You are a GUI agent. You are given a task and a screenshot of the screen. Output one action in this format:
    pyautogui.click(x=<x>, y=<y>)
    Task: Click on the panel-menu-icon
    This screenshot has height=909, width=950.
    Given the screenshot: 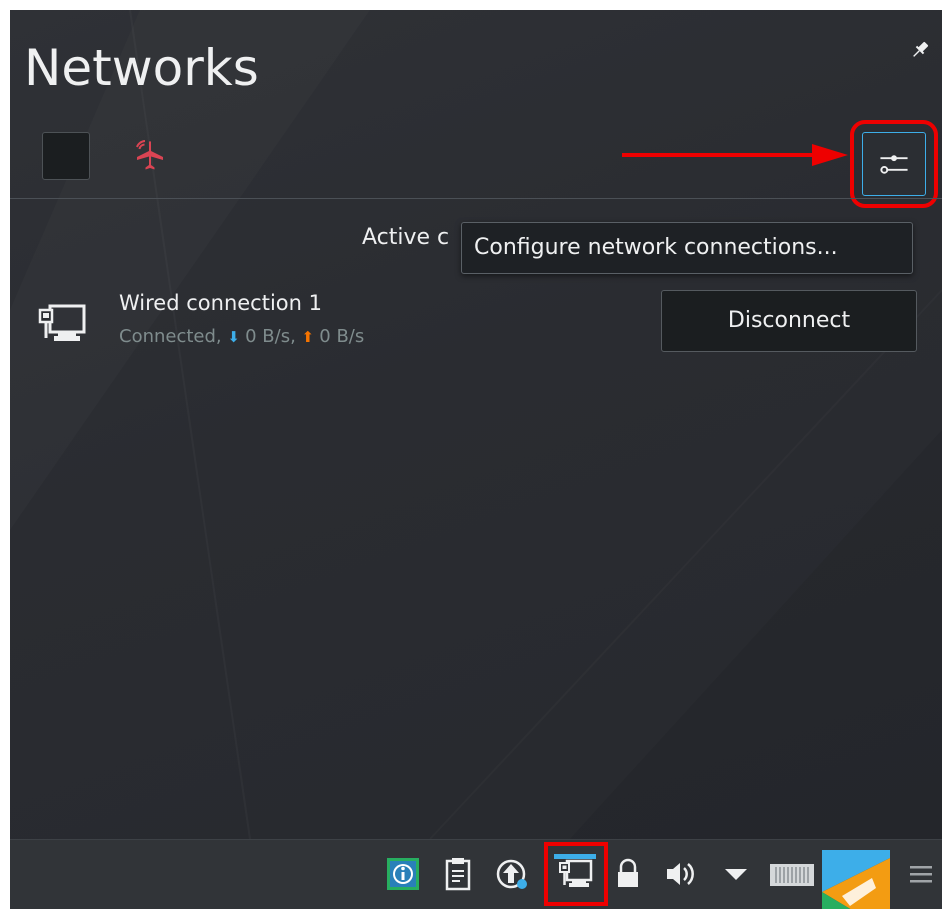 What is the action you would take?
    pyautogui.click(x=921, y=874)
    